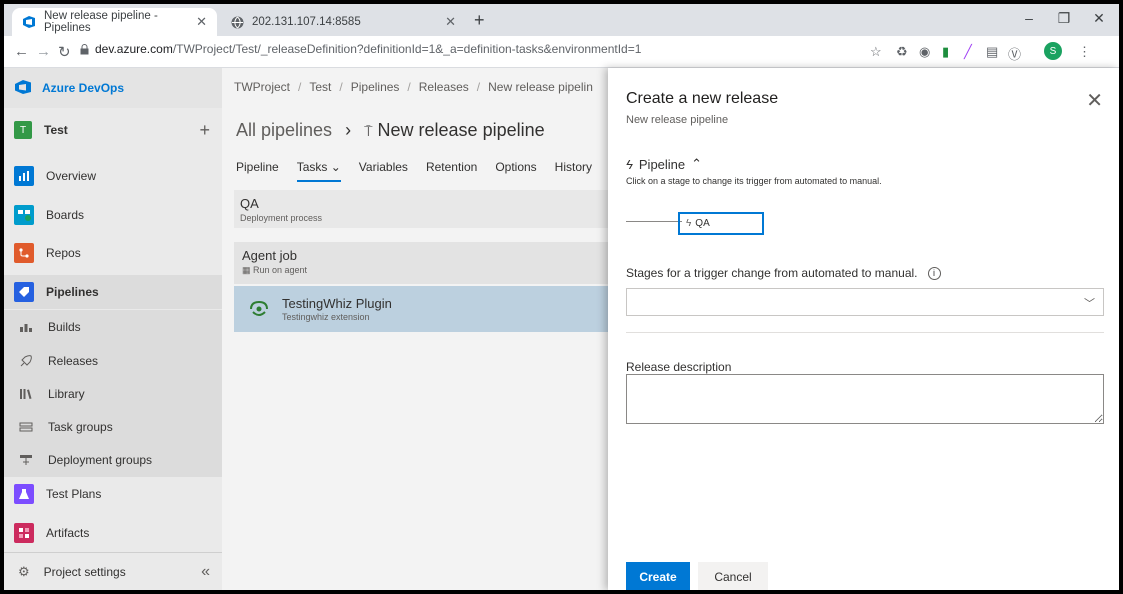 The height and width of the screenshot is (594, 1123). What do you see at coordinates (658, 576) in the screenshot?
I see `create-button: Create` at bounding box center [658, 576].